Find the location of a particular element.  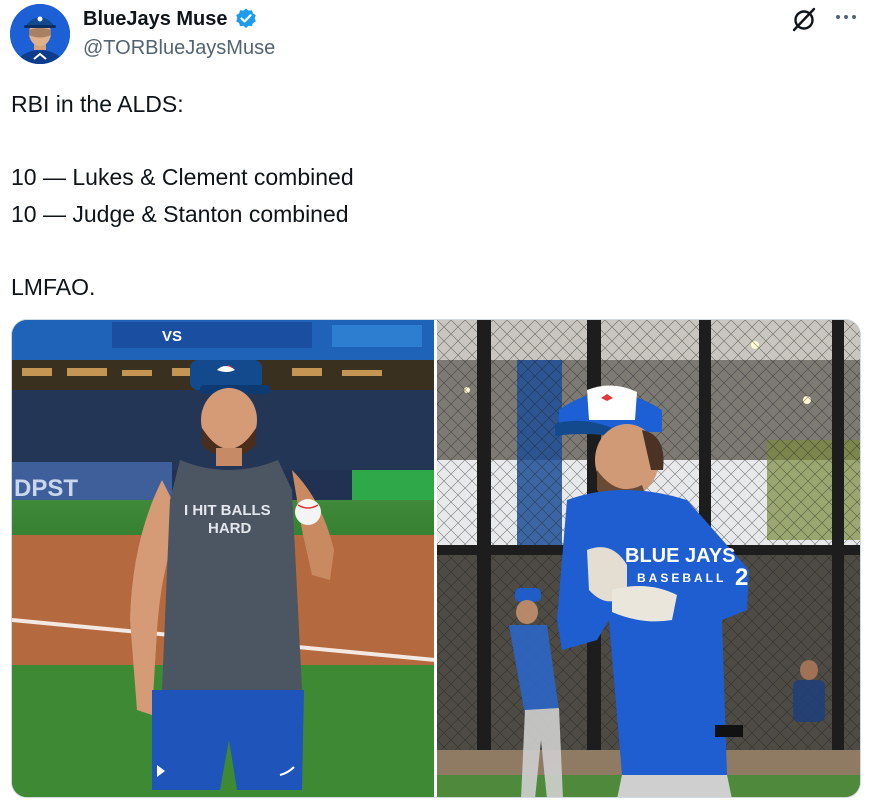

author-display-name: BlueJays Muse is located at coordinates (155, 19).